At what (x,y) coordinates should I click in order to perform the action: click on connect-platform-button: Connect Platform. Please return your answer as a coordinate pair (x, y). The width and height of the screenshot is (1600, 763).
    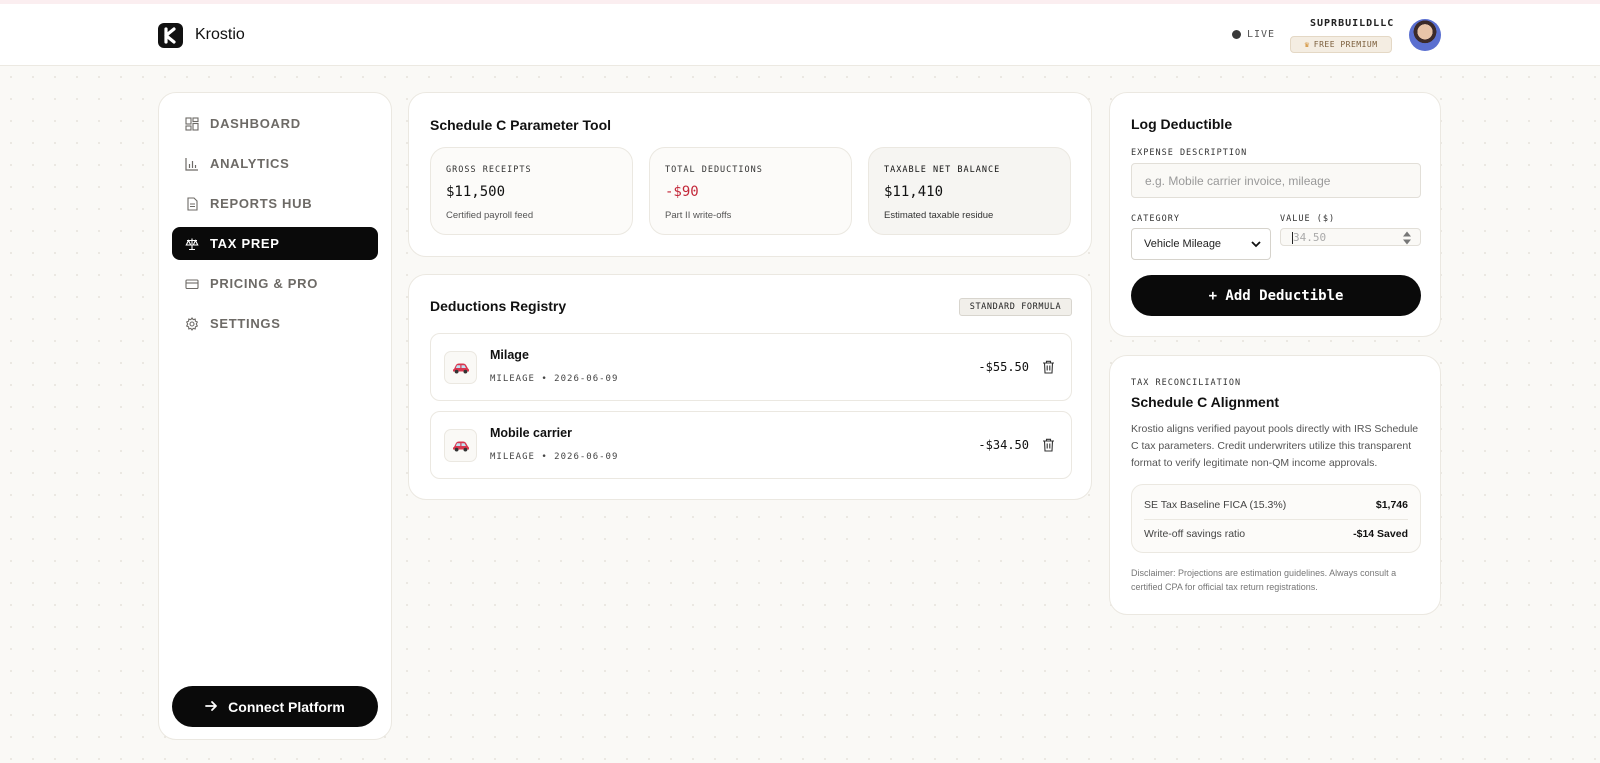
    Looking at the image, I should click on (275, 706).